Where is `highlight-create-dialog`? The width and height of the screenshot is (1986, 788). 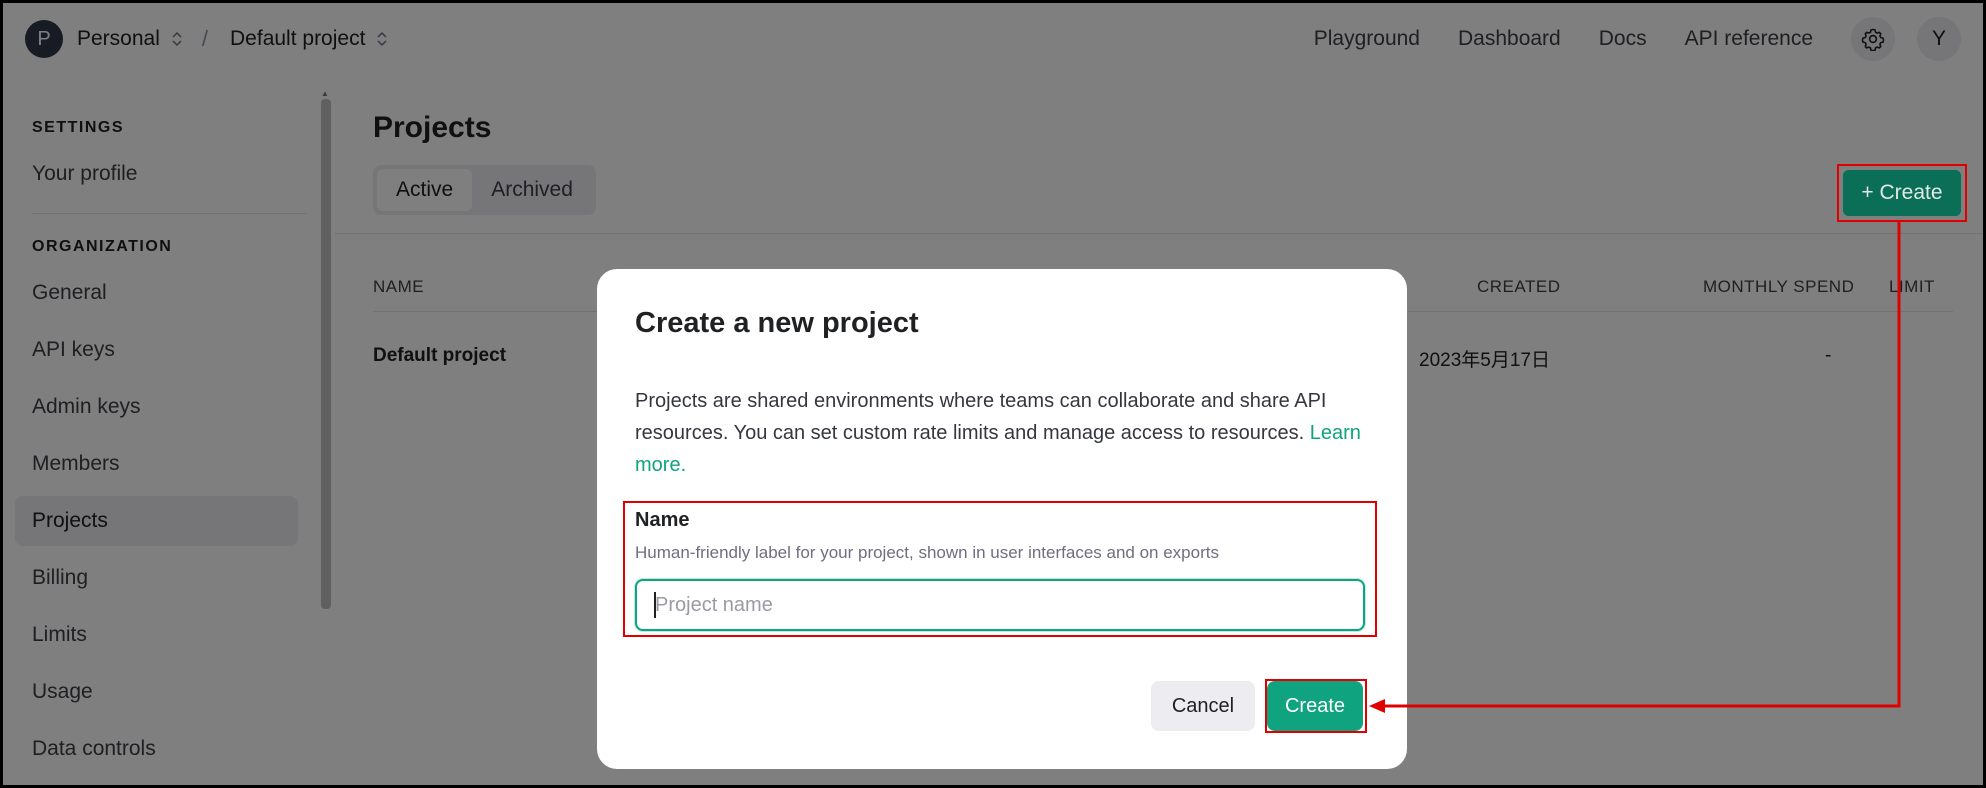
highlight-create-dialog is located at coordinates (1316, 706).